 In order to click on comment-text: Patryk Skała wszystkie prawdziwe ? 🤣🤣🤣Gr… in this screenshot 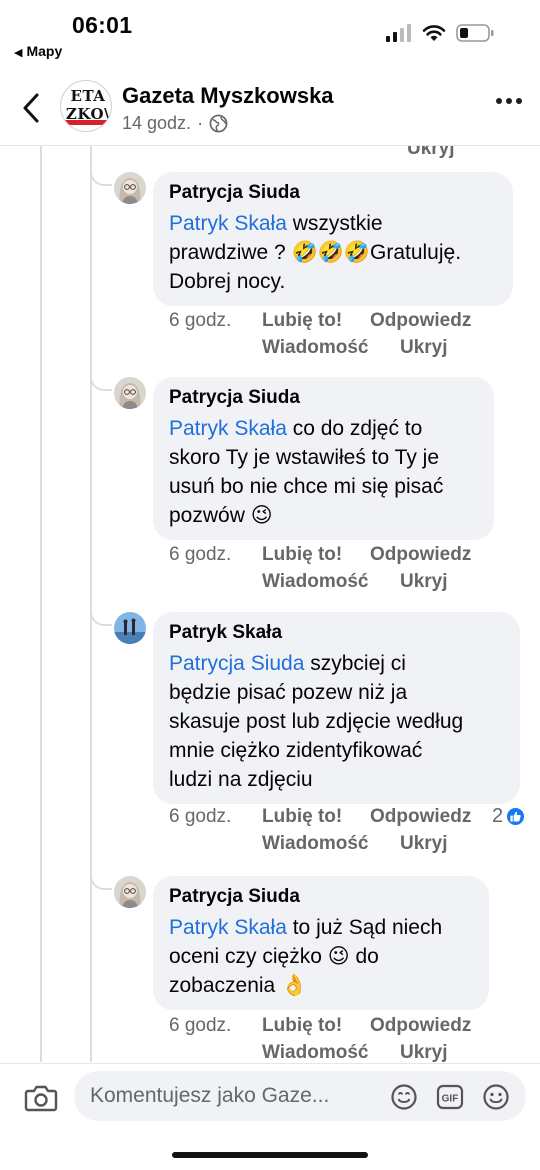, I will do `click(315, 252)`.